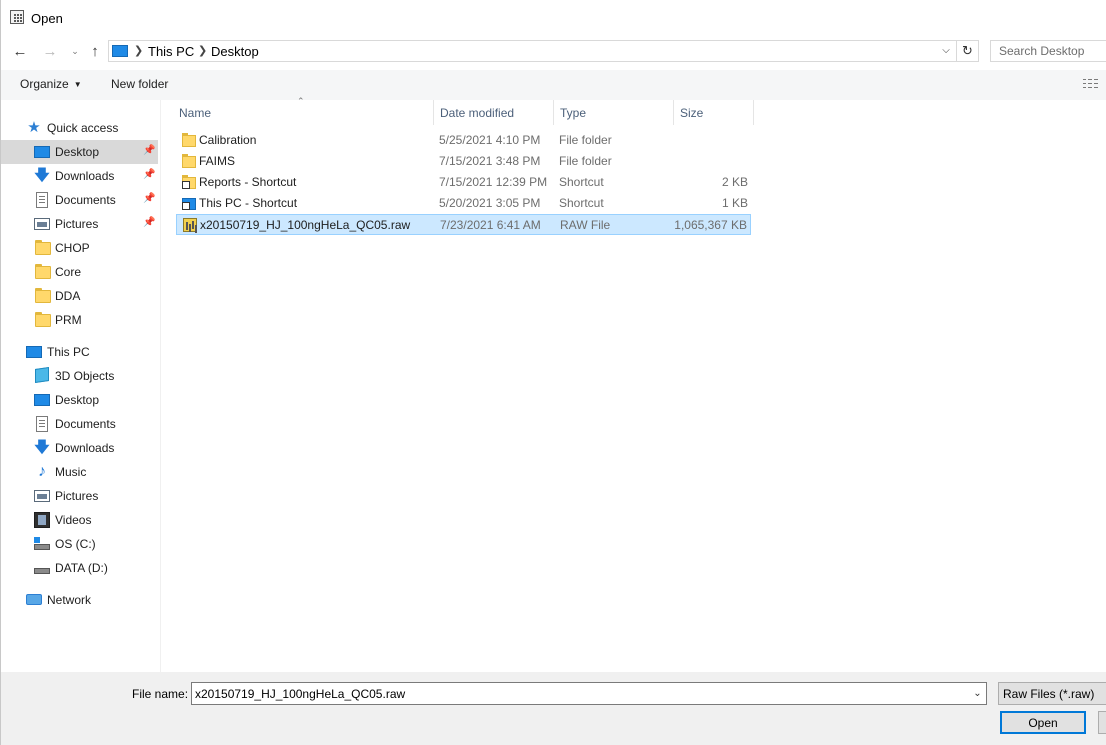  What do you see at coordinates (79, 600) in the screenshot?
I see `nav-network: Network` at bounding box center [79, 600].